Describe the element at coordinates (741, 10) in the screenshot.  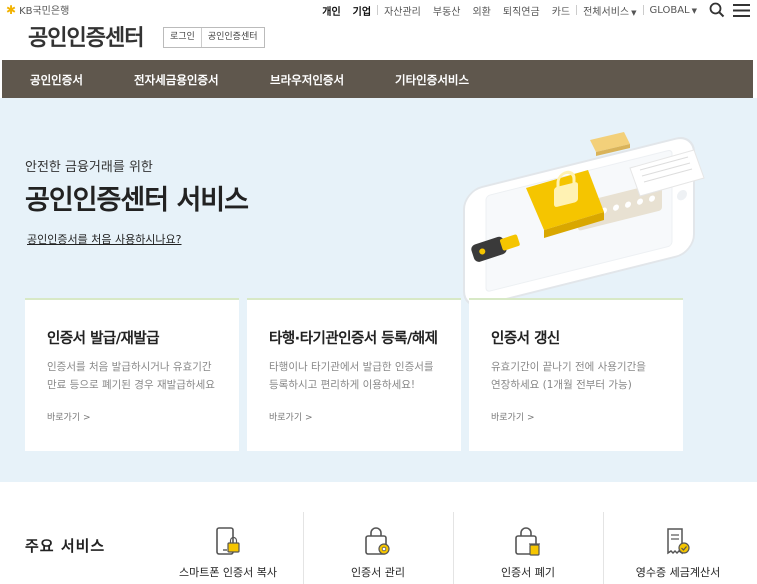
I see `hamburger-menu-icon` at that location.